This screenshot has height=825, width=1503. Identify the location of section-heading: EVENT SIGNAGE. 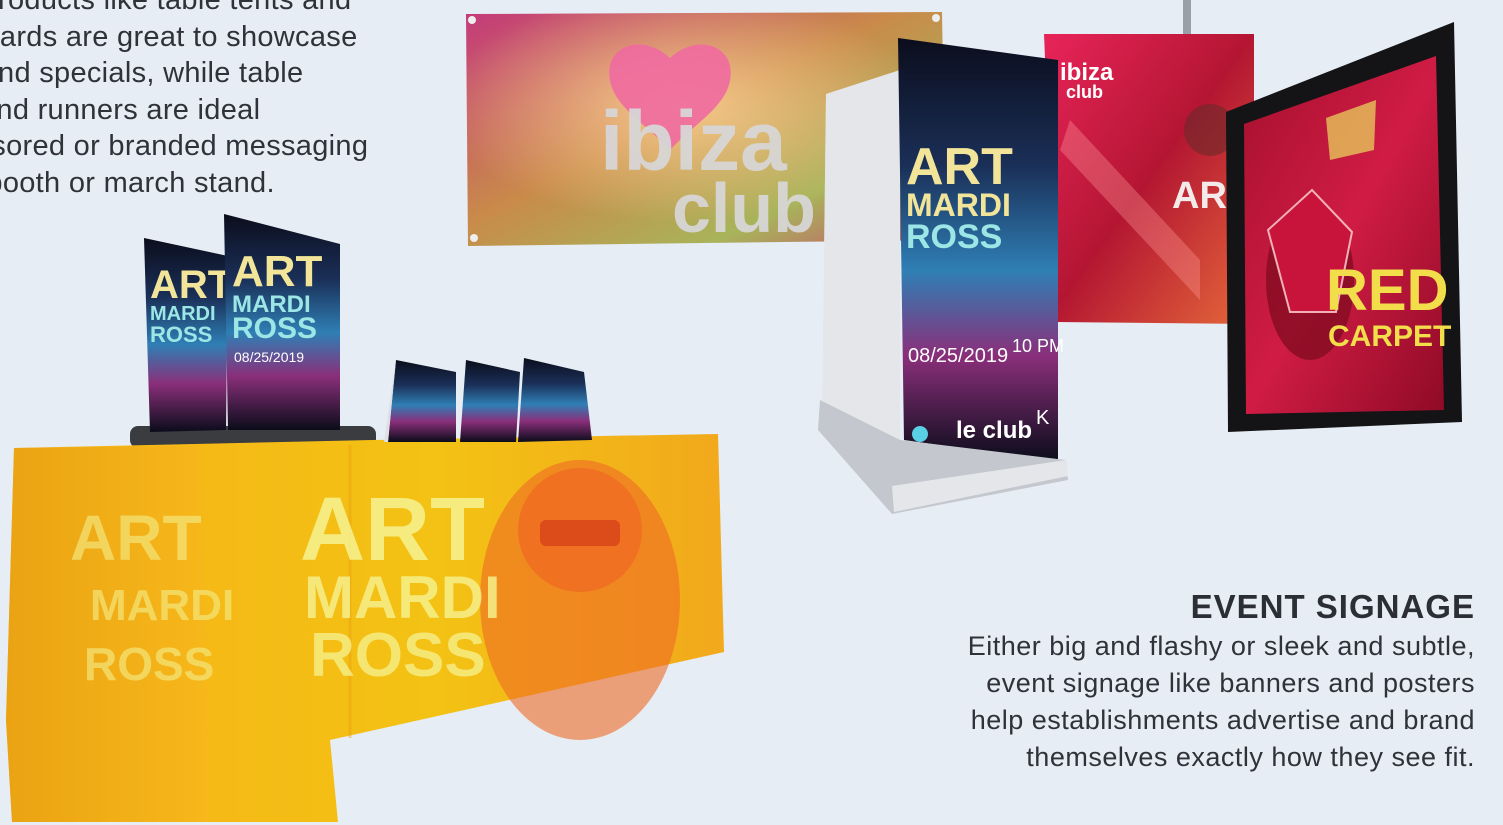
(1332, 606).